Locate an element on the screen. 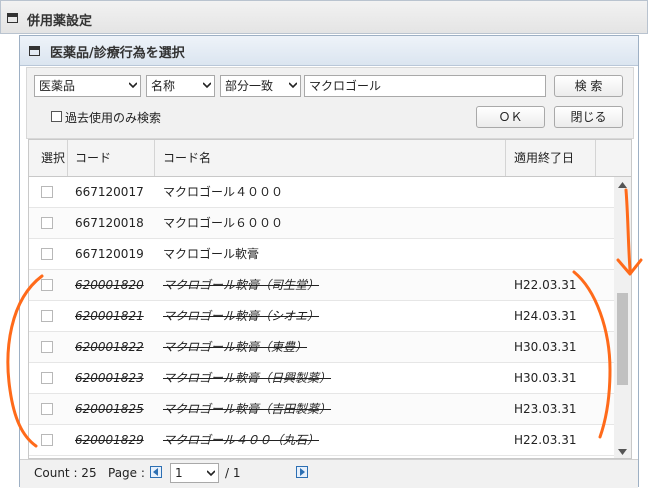 This screenshot has height=496, width=648. annotation-arrow-right is located at coordinates (629, 232).